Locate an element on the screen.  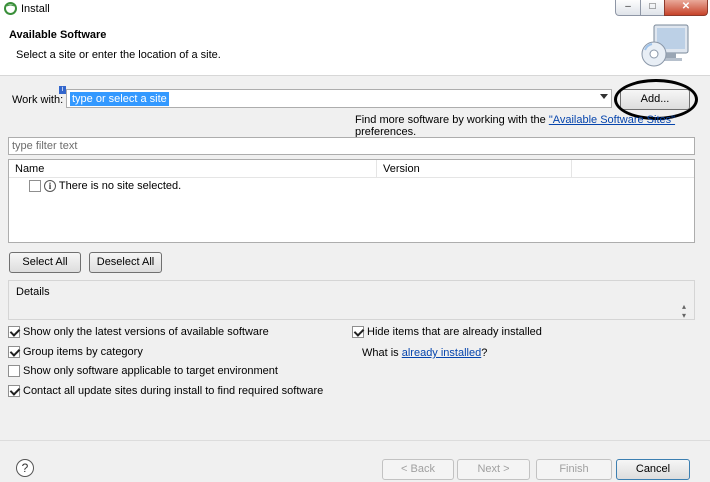
help-icon: ? is located at coordinates (25, 468).